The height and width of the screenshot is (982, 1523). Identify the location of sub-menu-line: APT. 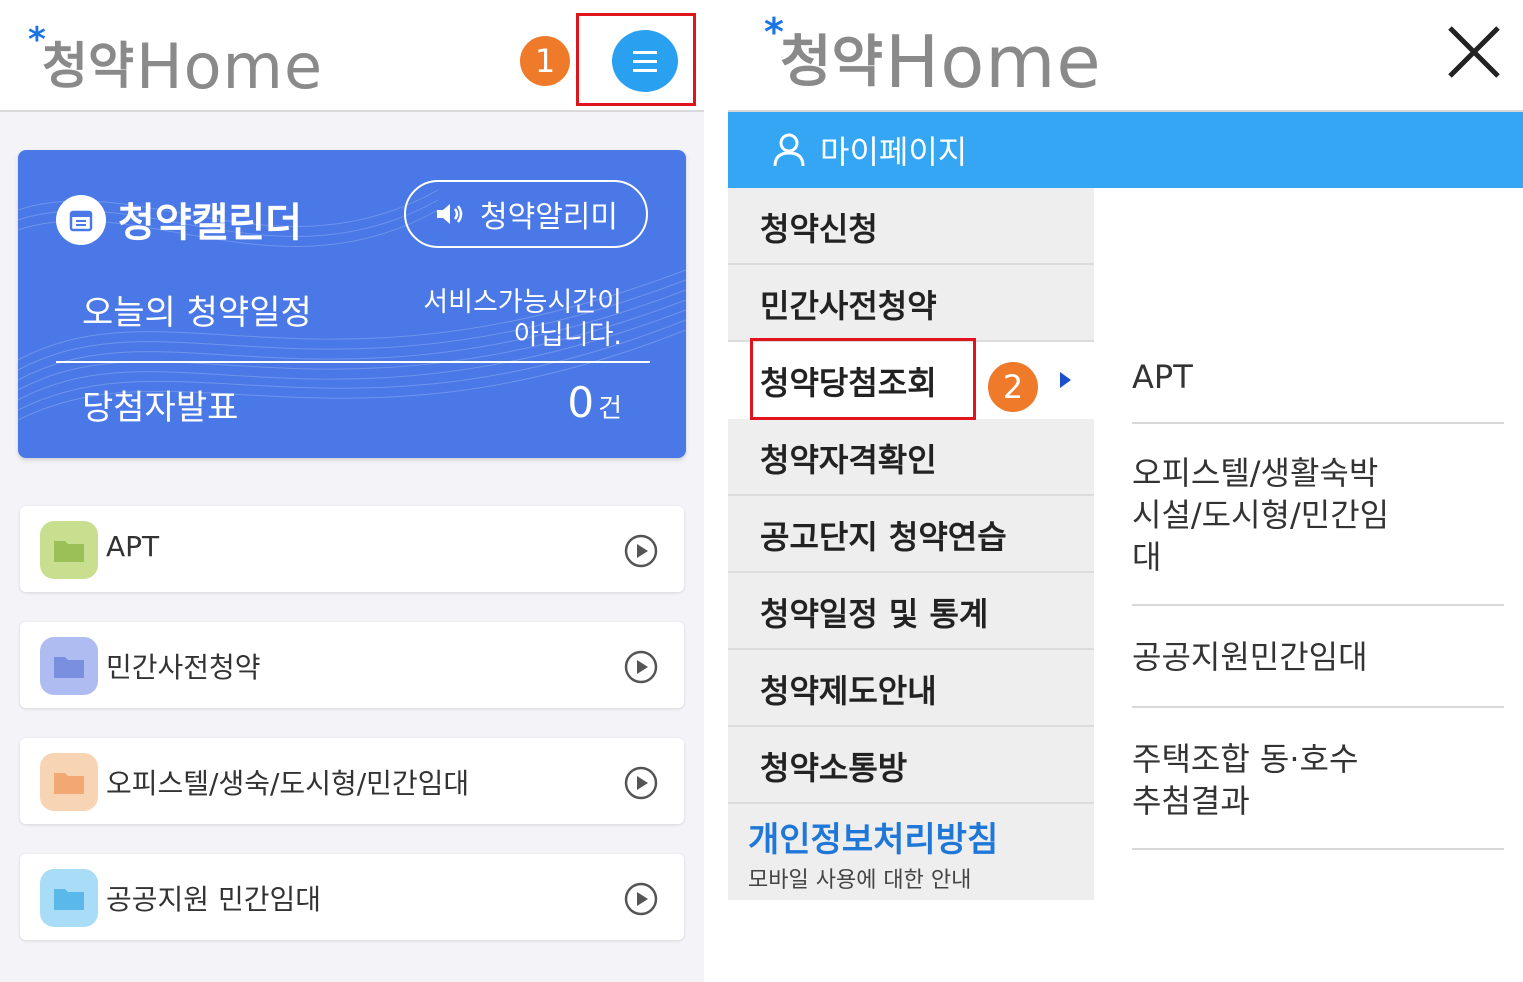
(1162, 377).